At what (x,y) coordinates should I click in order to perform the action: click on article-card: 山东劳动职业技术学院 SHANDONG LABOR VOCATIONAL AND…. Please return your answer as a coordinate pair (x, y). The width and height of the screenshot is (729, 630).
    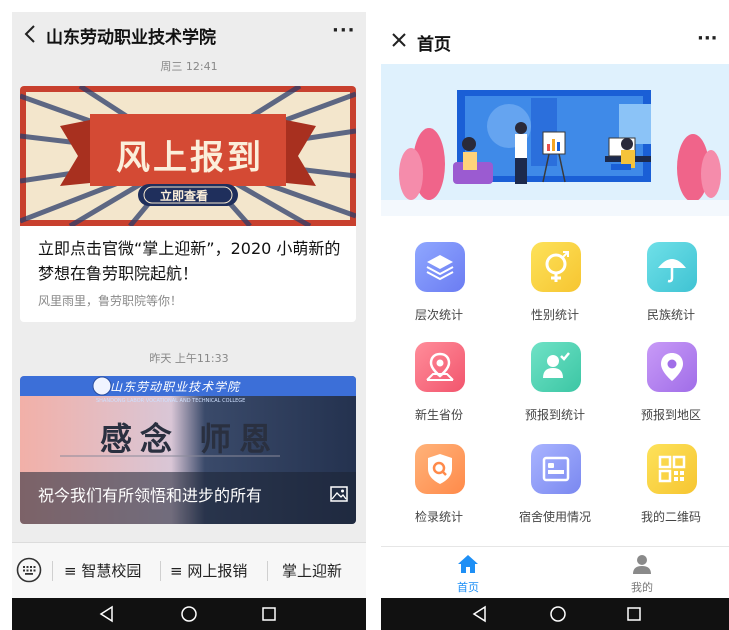
    Looking at the image, I should click on (188, 450).